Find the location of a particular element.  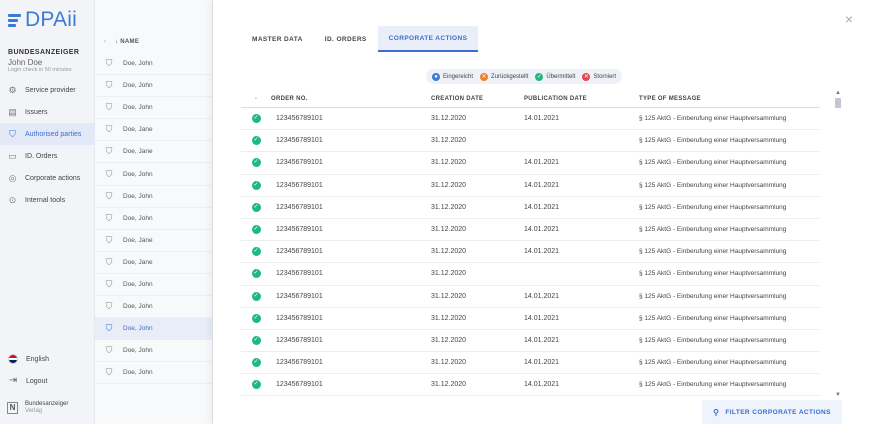

tab-bar: MASTER DATA ID. ORDERS CORPORATE ACTIONS is located at coordinates (360, 39).